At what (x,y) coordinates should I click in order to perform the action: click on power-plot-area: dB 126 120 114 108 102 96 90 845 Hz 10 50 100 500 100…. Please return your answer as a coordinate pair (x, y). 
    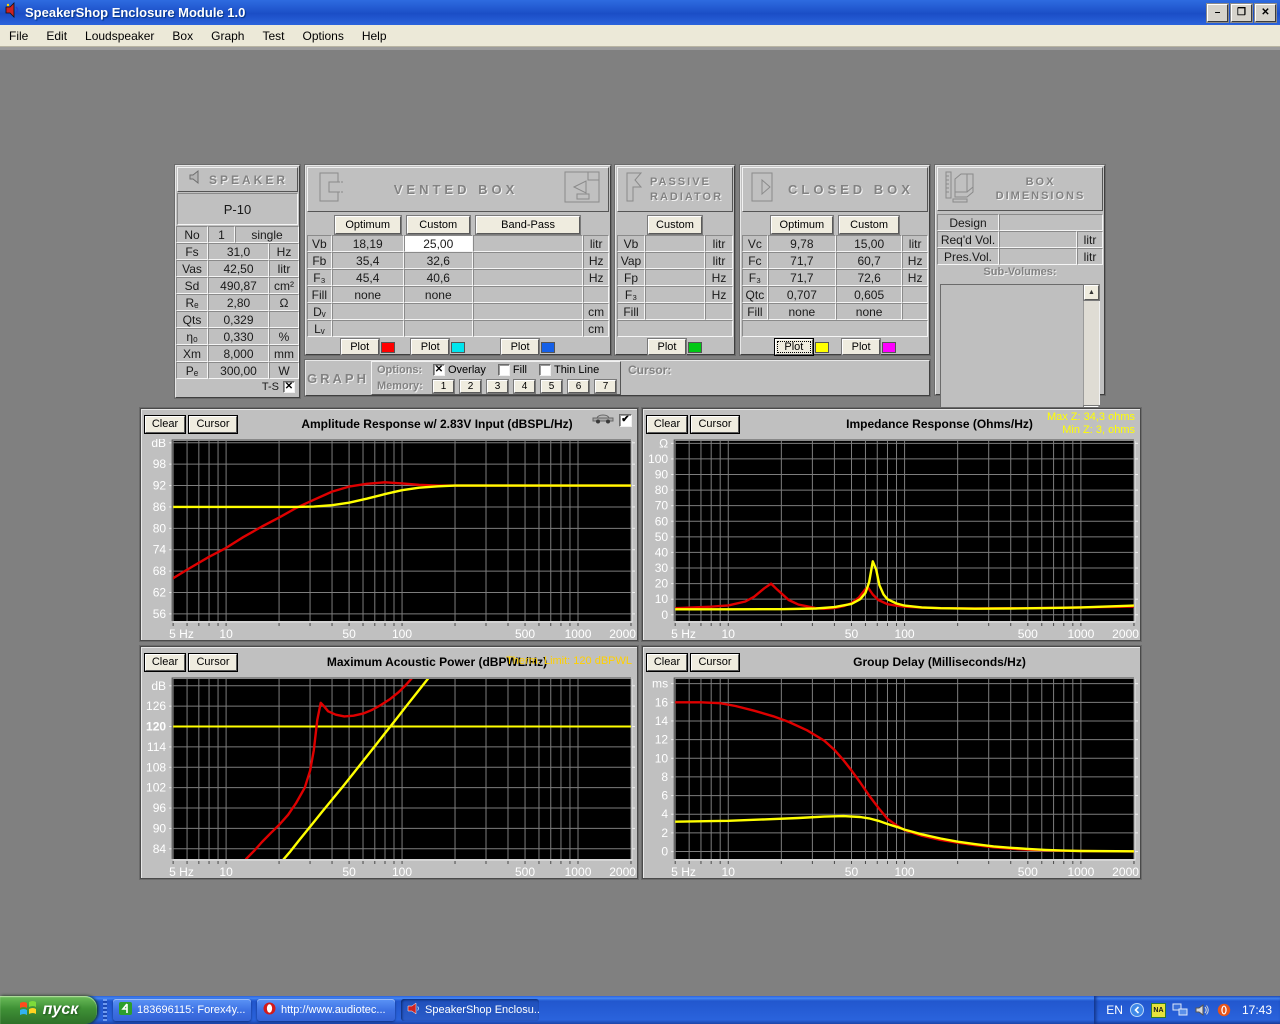
    Looking at the image, I should click on (389, 777).